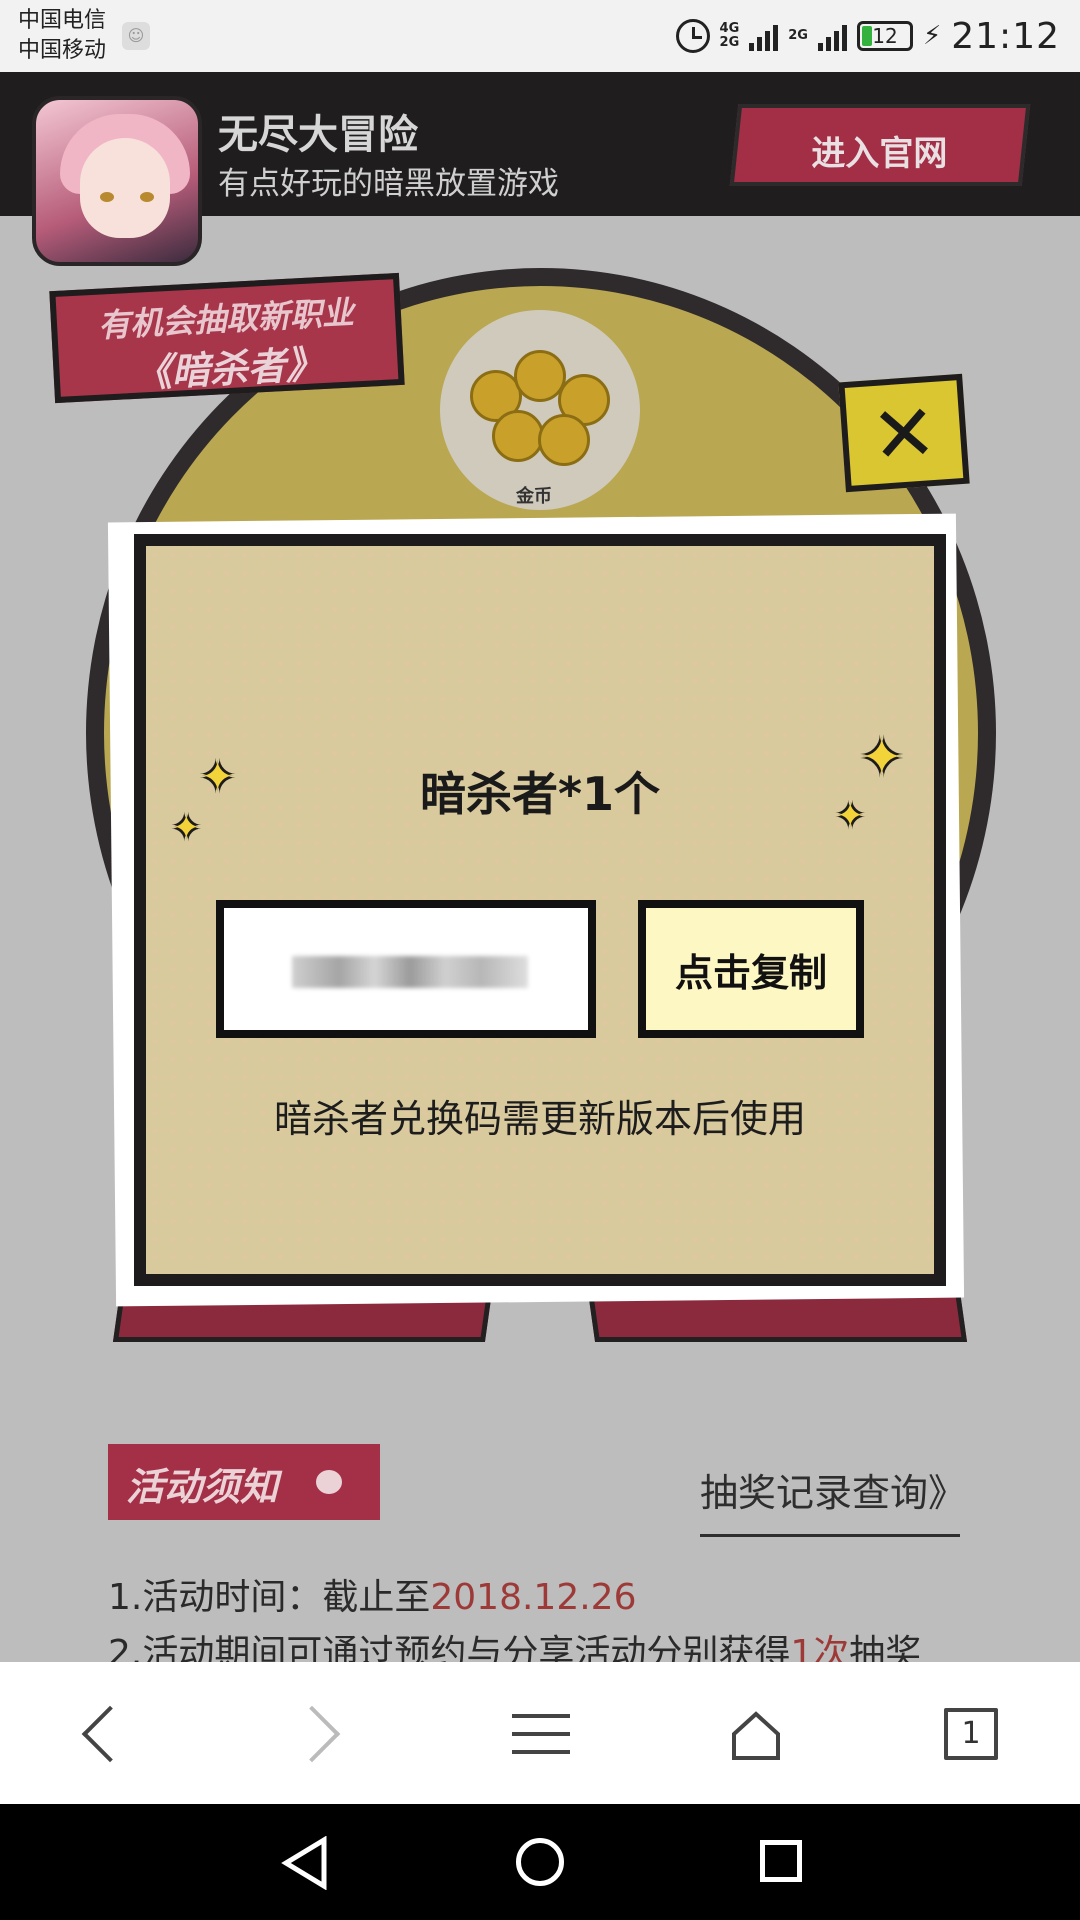 This screenshot has width=1080, height=1920. Describe the element at coordinates (62, 50) in the screenshot. I see `carrier-2: 中国移动` at that location.